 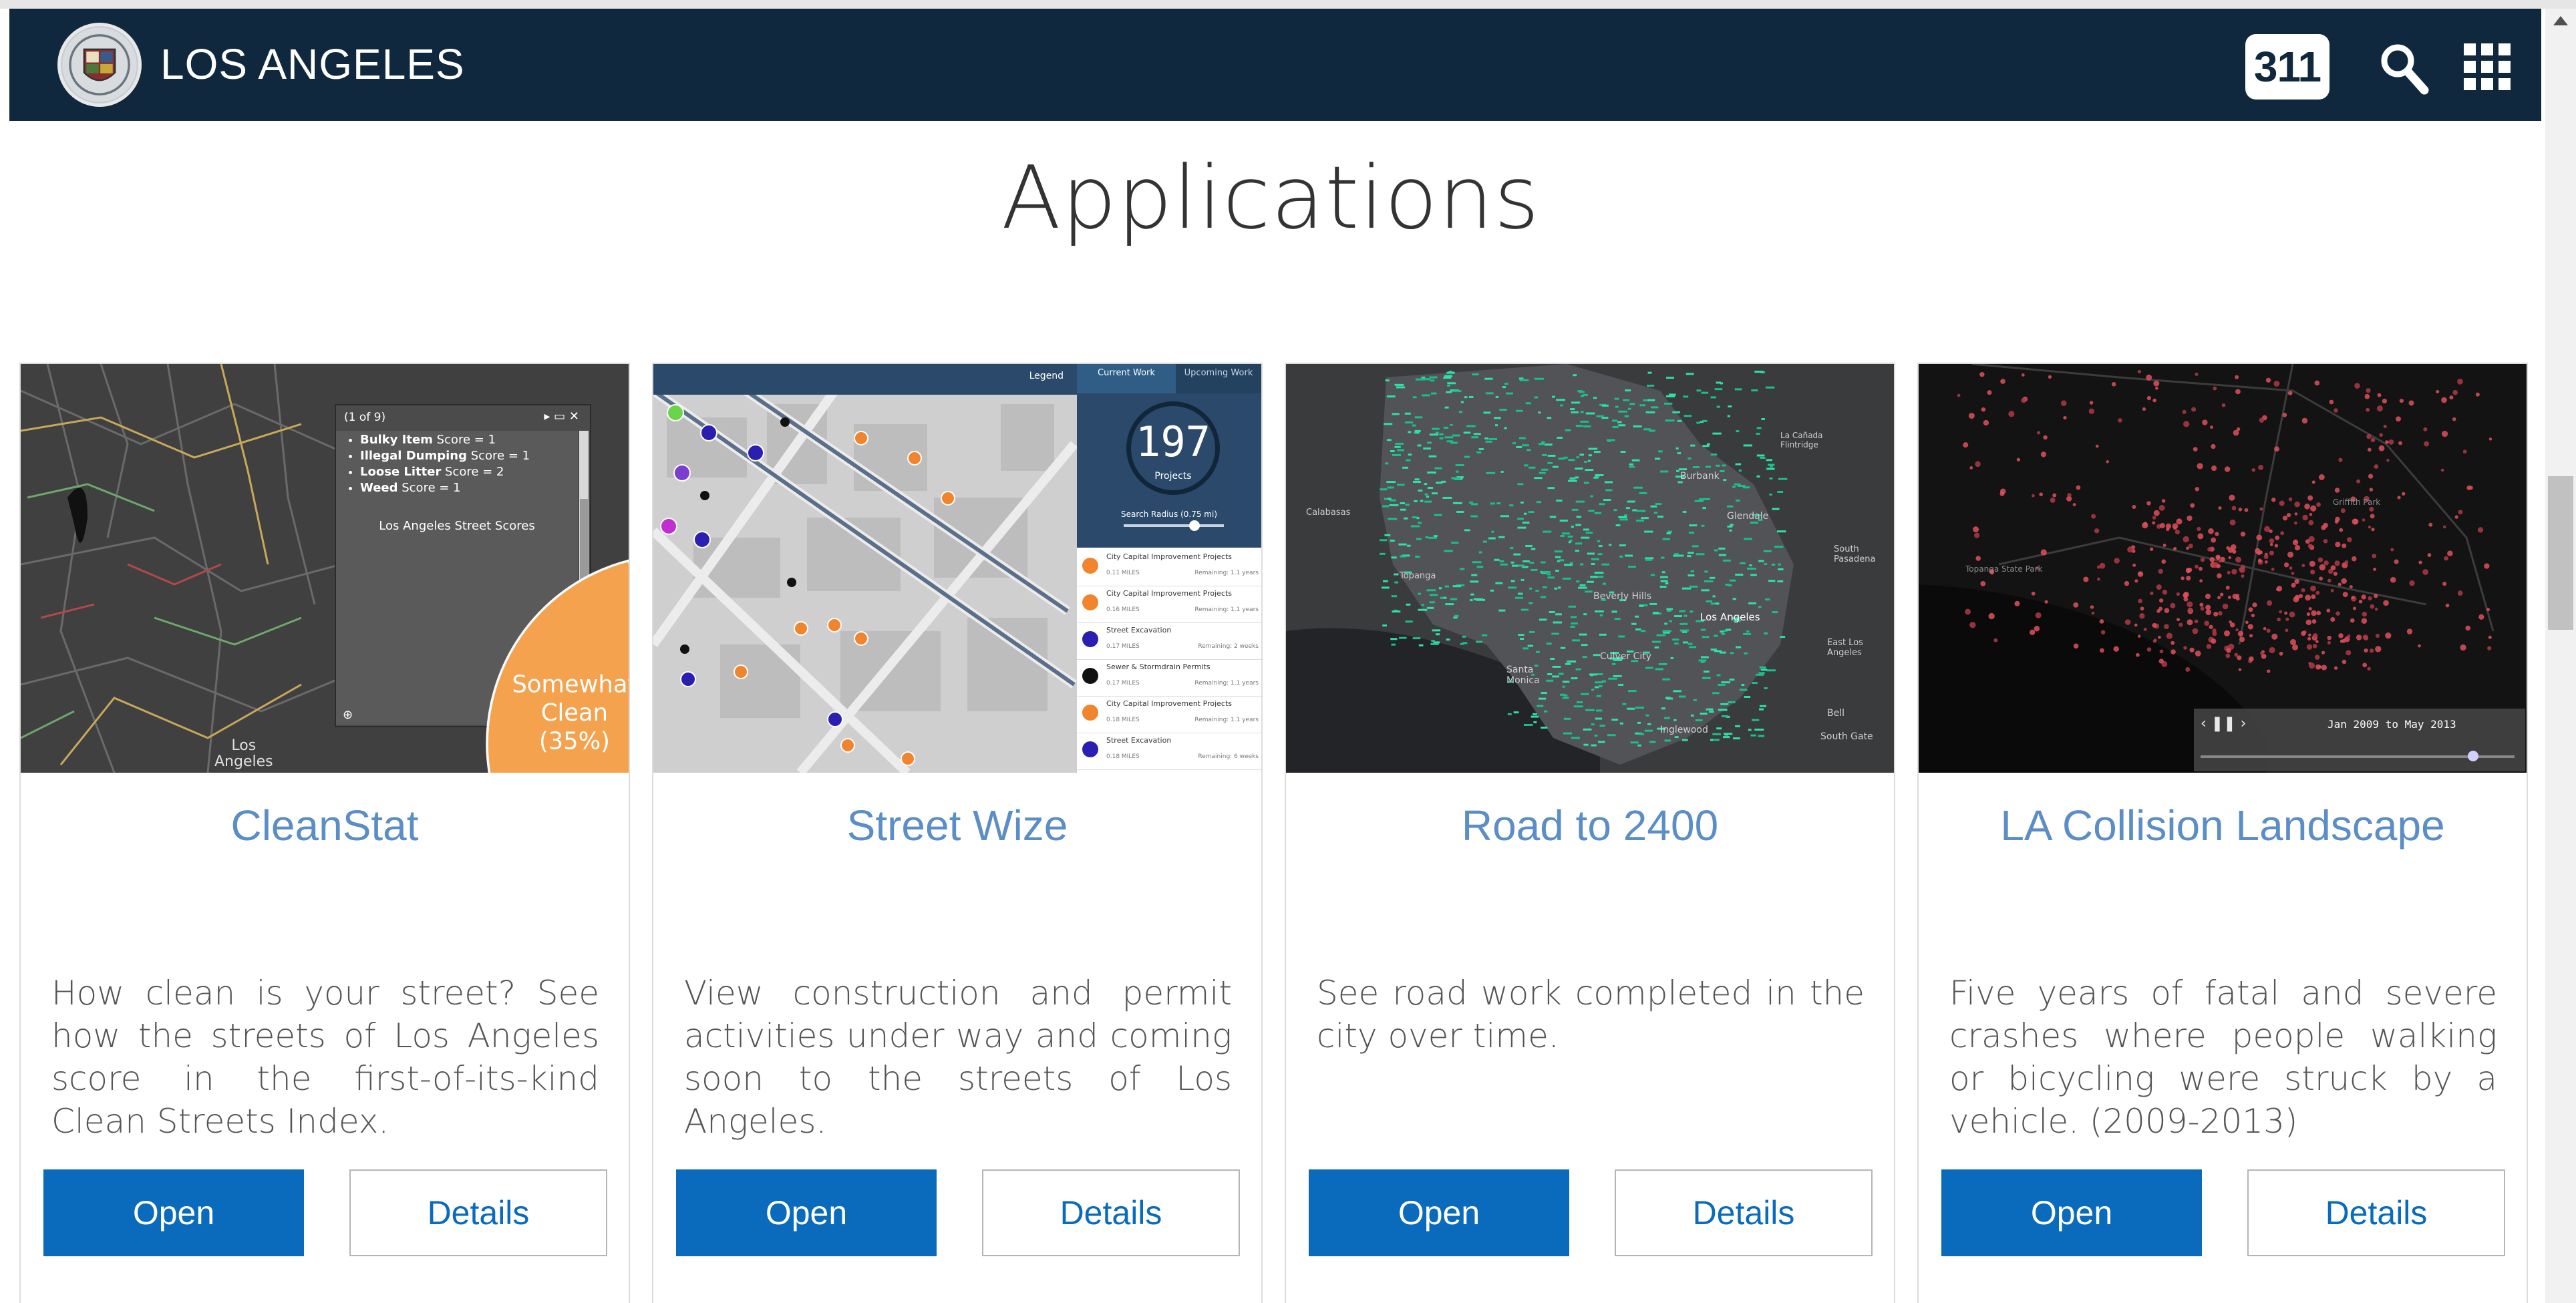 I want to click on map-label-griffith: Griffith Park, so click(x=2357, y=502).